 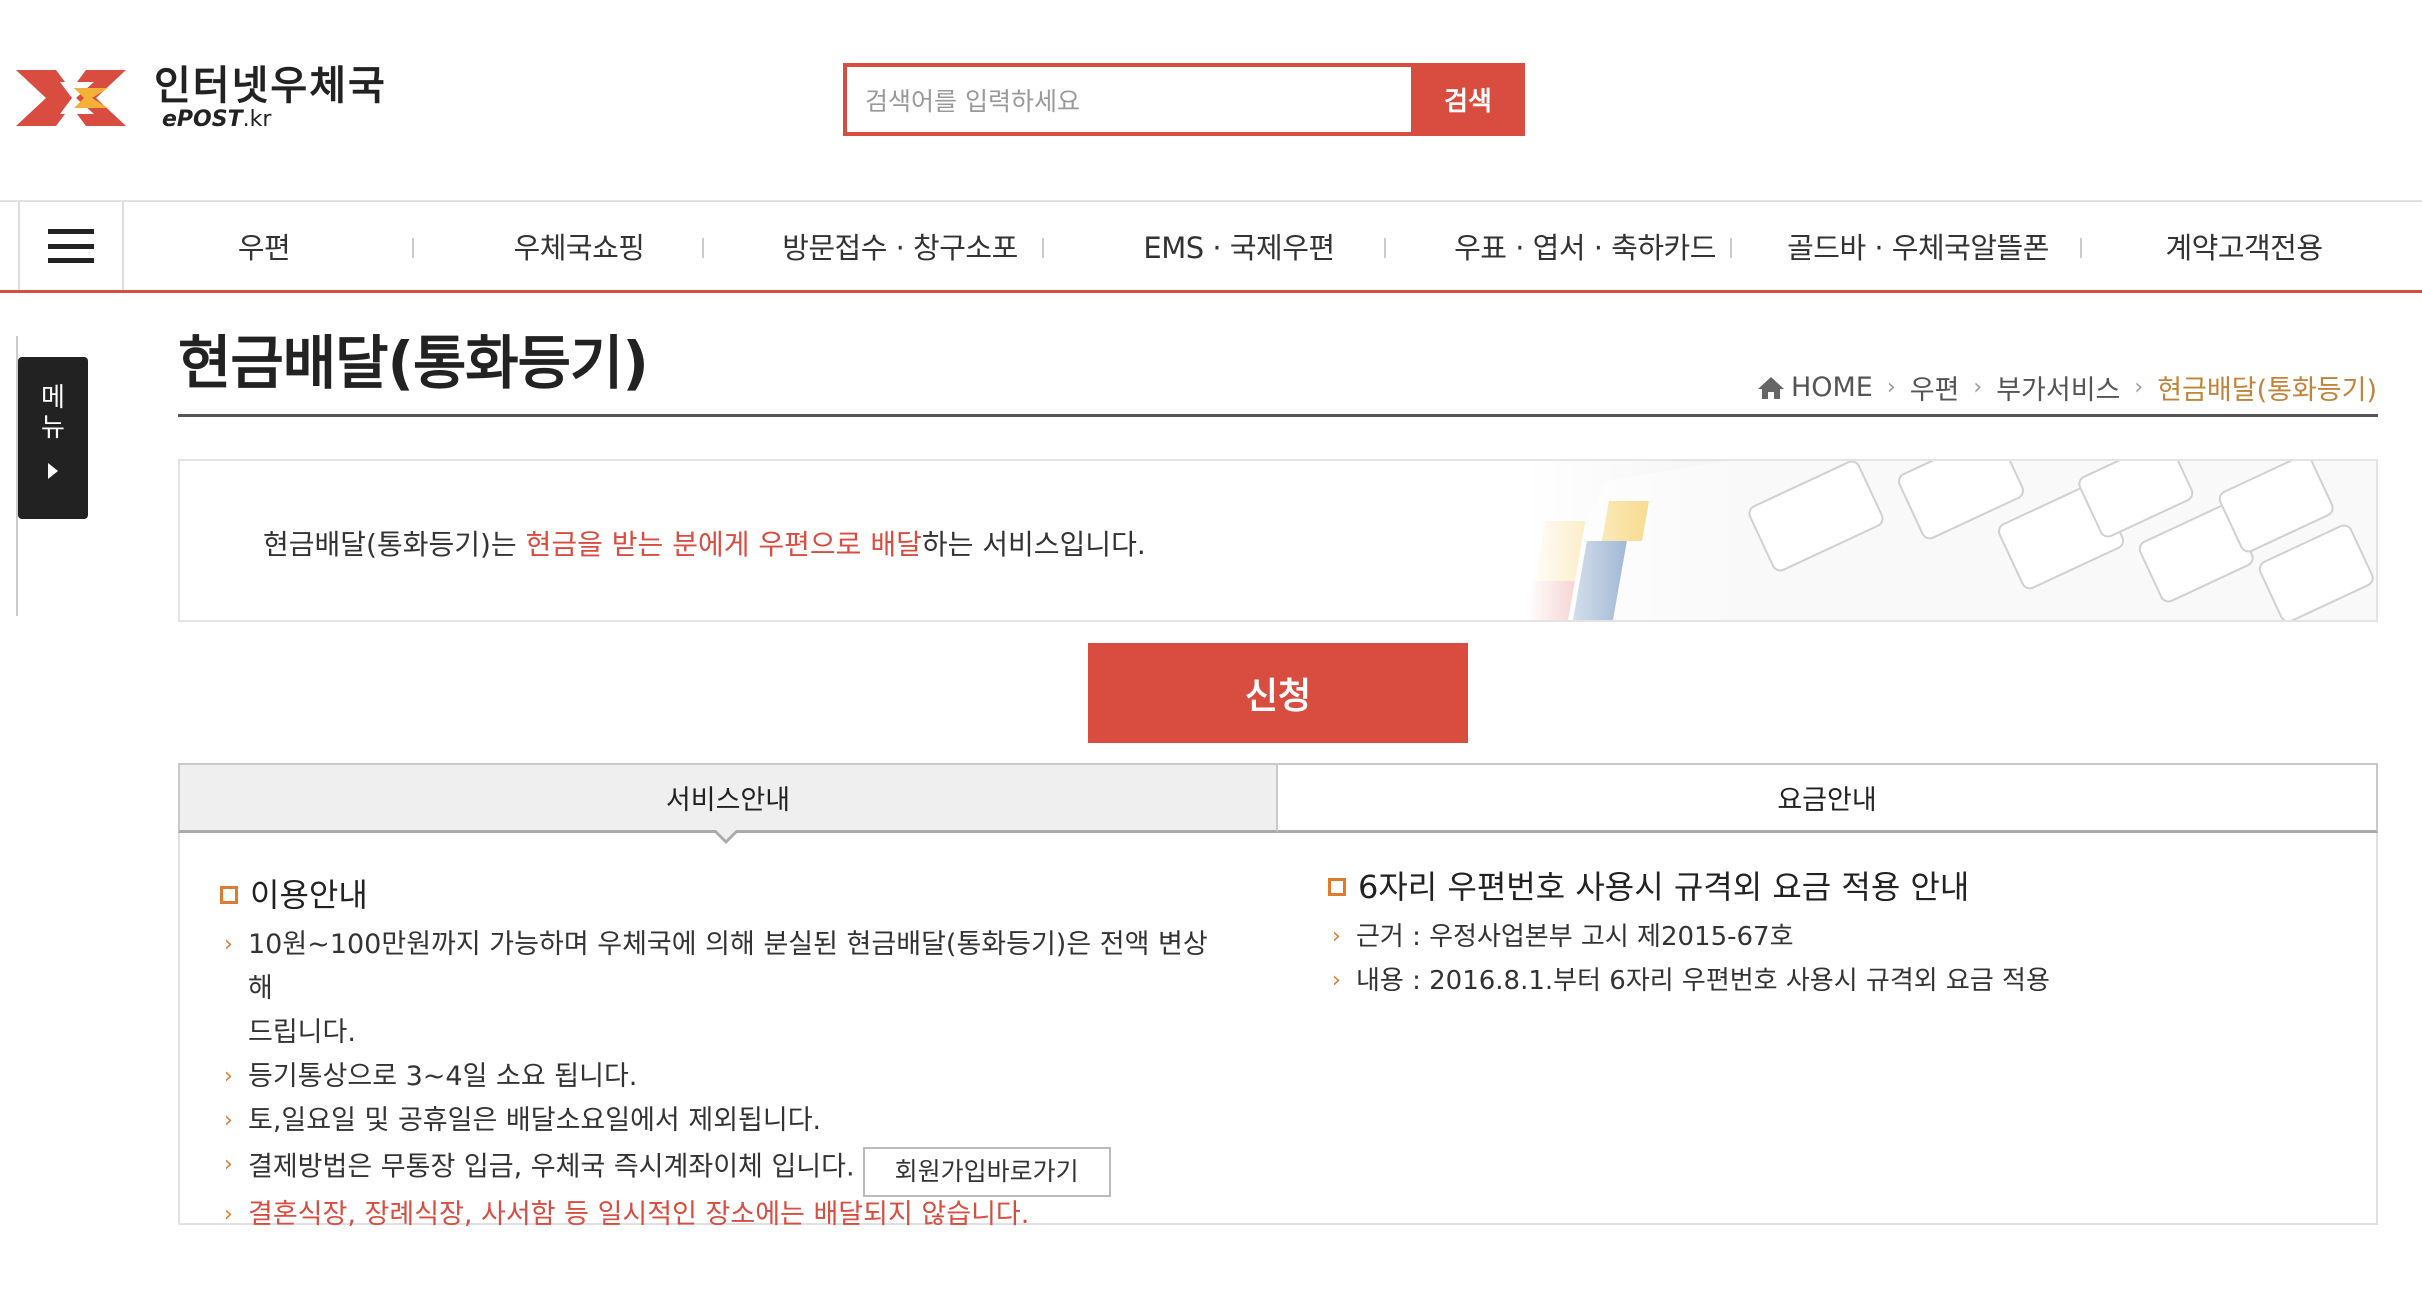 I want to click on nav-item-ems: EMS · 국제우편, so click(x=1239, y=246).